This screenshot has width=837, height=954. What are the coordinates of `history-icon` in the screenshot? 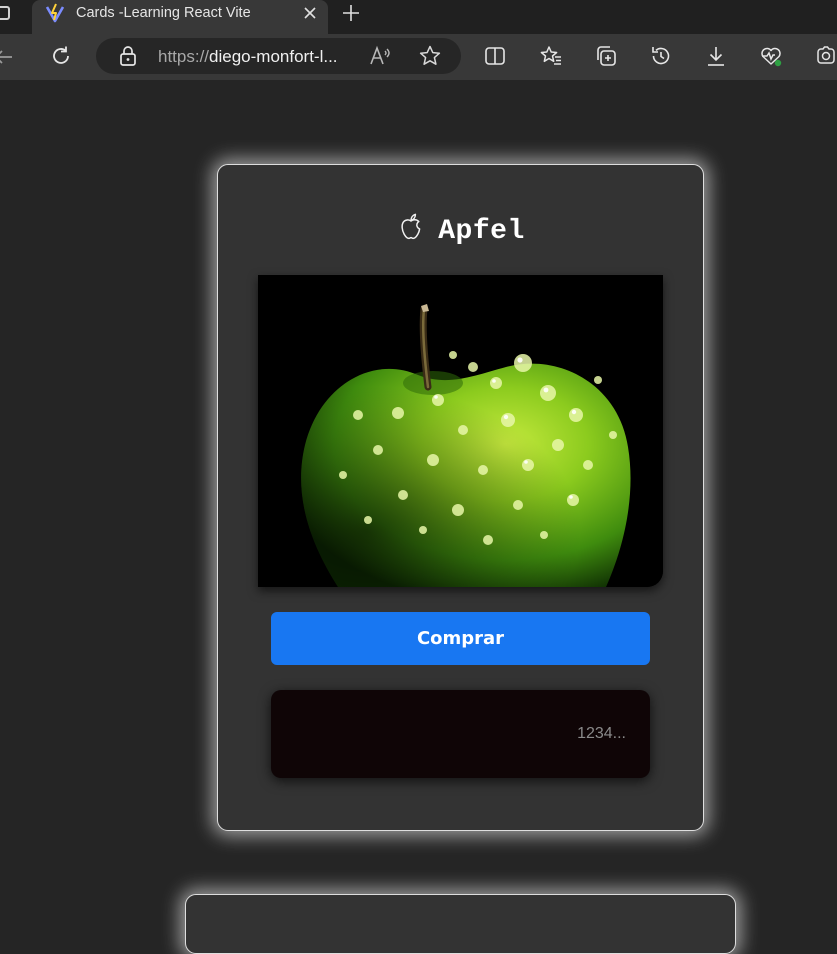 It's located at (661, 56).